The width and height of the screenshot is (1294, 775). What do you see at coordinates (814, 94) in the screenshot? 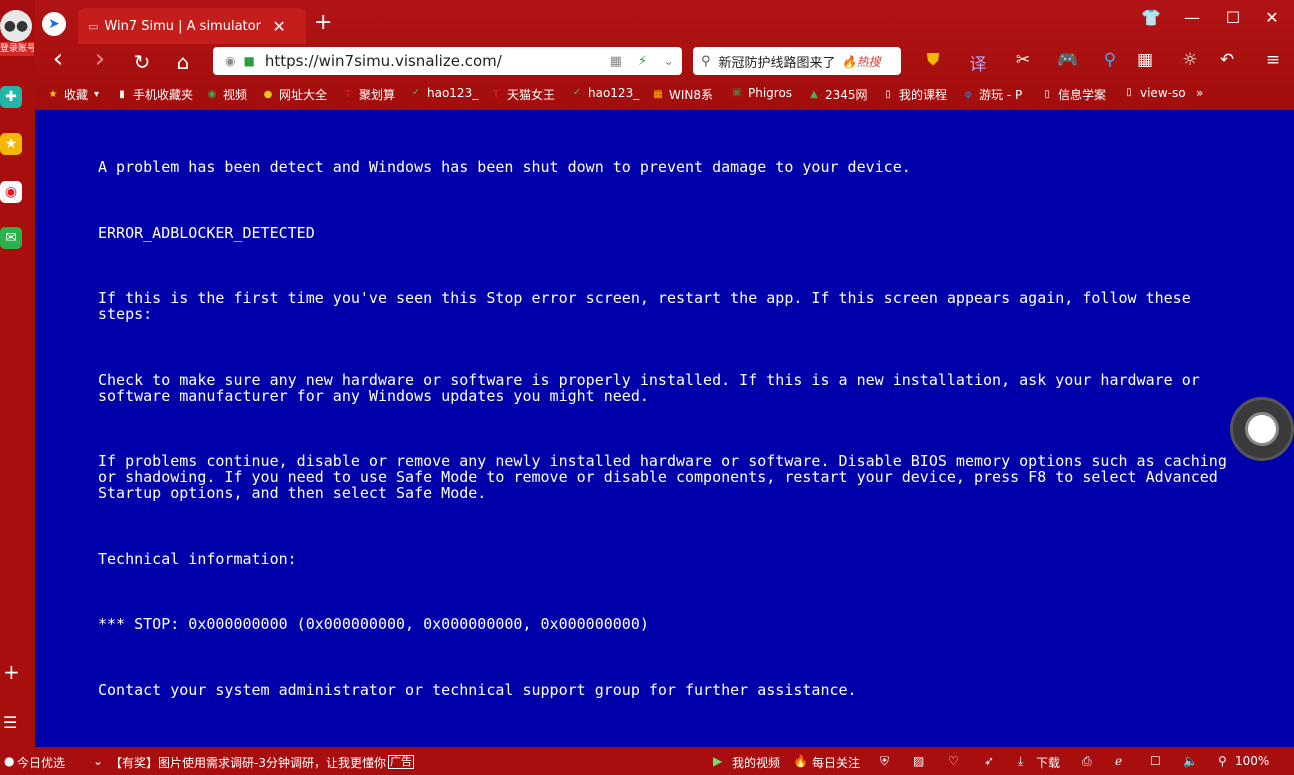
I see `bookmark-favicon-icon: ▲` at bounding box center [814, 94].